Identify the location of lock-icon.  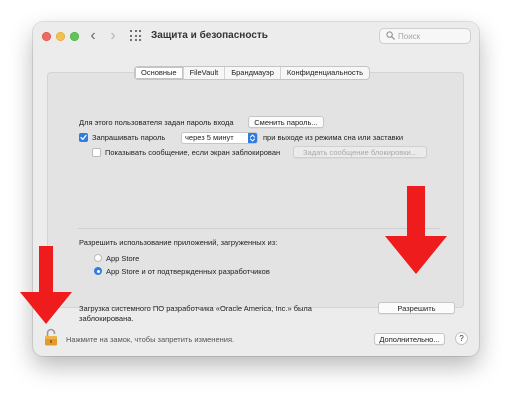
(51, 337).